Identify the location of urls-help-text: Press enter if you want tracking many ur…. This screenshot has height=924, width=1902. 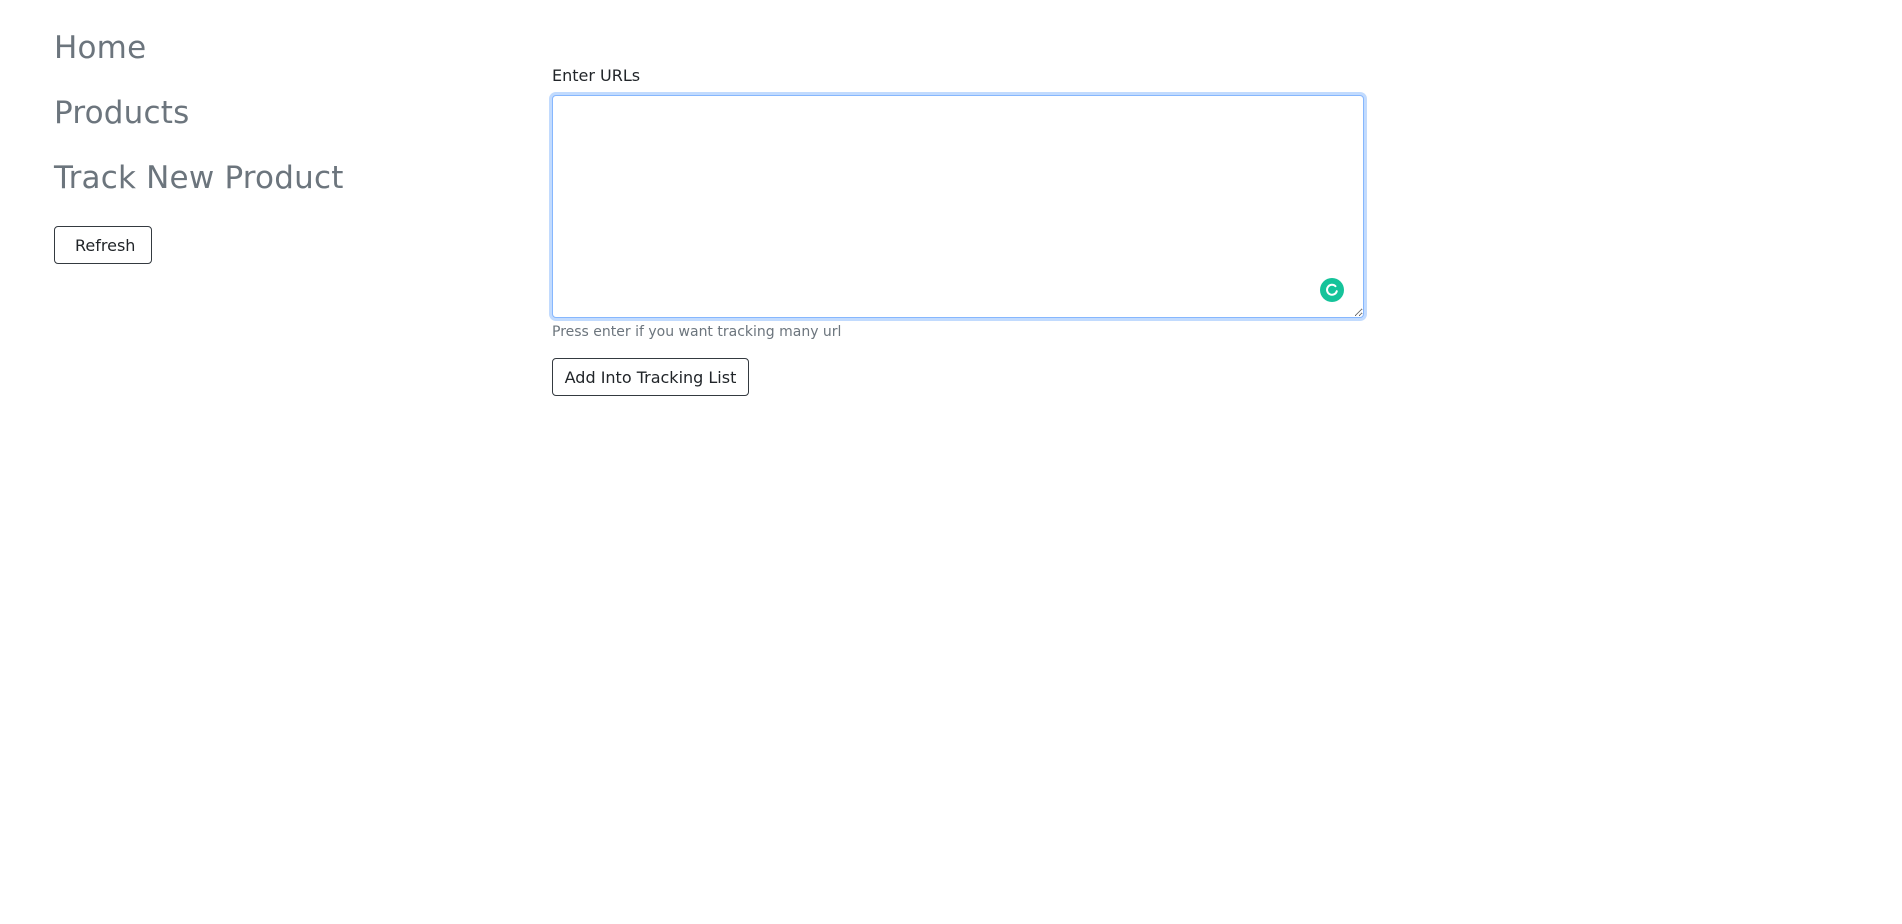
(697, 332).